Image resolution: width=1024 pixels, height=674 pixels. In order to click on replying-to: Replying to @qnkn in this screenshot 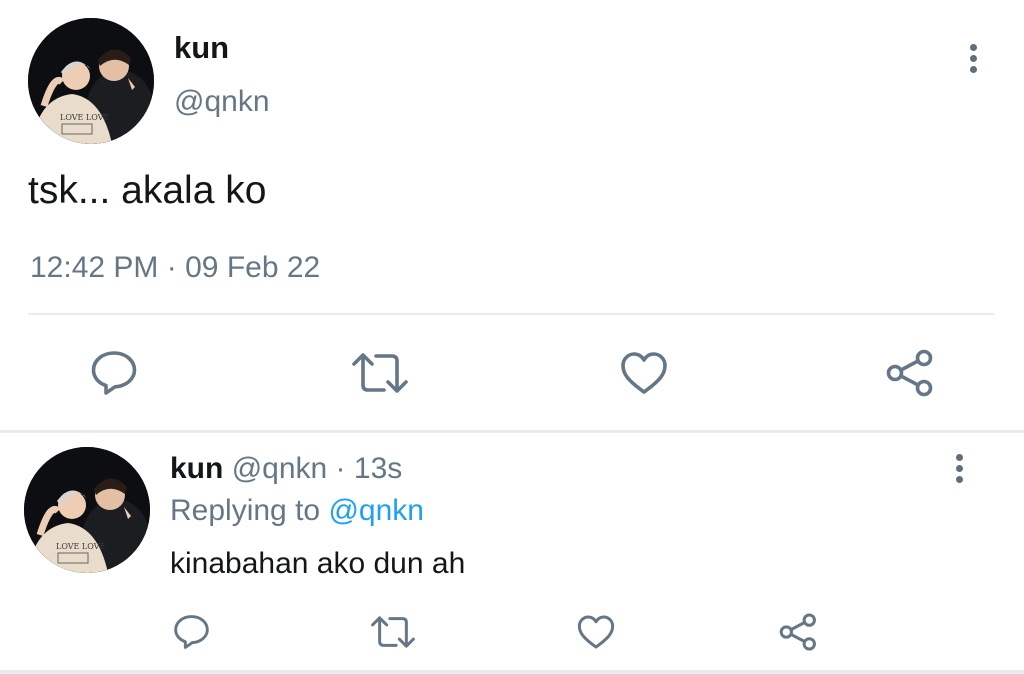, I will do `click(297, 511)`.